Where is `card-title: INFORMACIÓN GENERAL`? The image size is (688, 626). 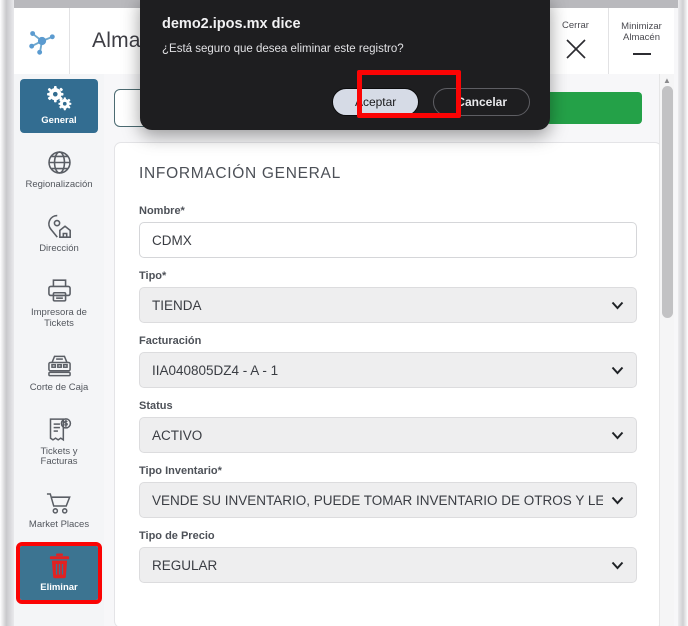 card-title: INFORMACIÓN GENERAL is located at coordinates (240, 173).